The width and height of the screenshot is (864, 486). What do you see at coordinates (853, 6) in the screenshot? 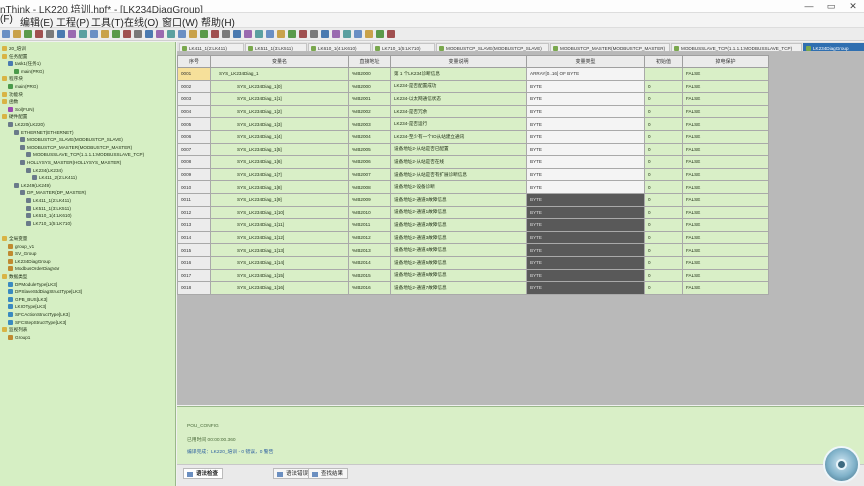
I see `close-button: ✕` at bounding box center [853, 6].